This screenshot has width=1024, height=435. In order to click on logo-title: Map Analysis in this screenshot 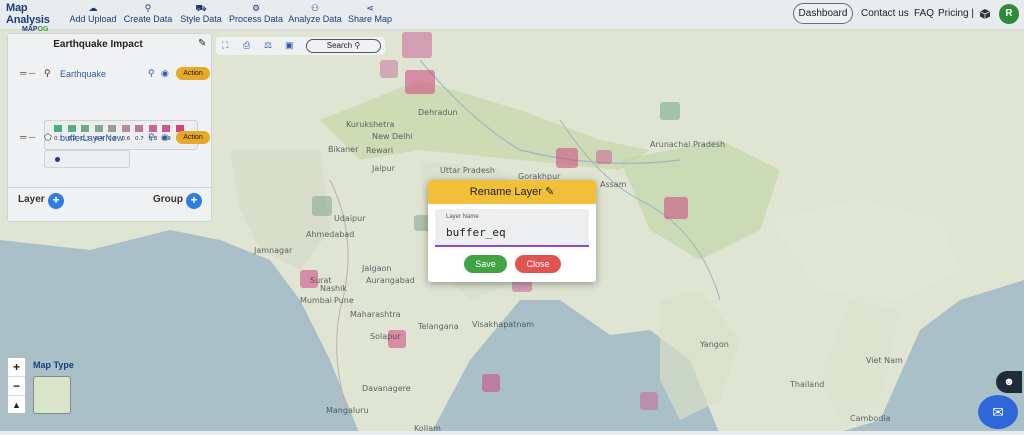, I will do `click(28, 14)`.